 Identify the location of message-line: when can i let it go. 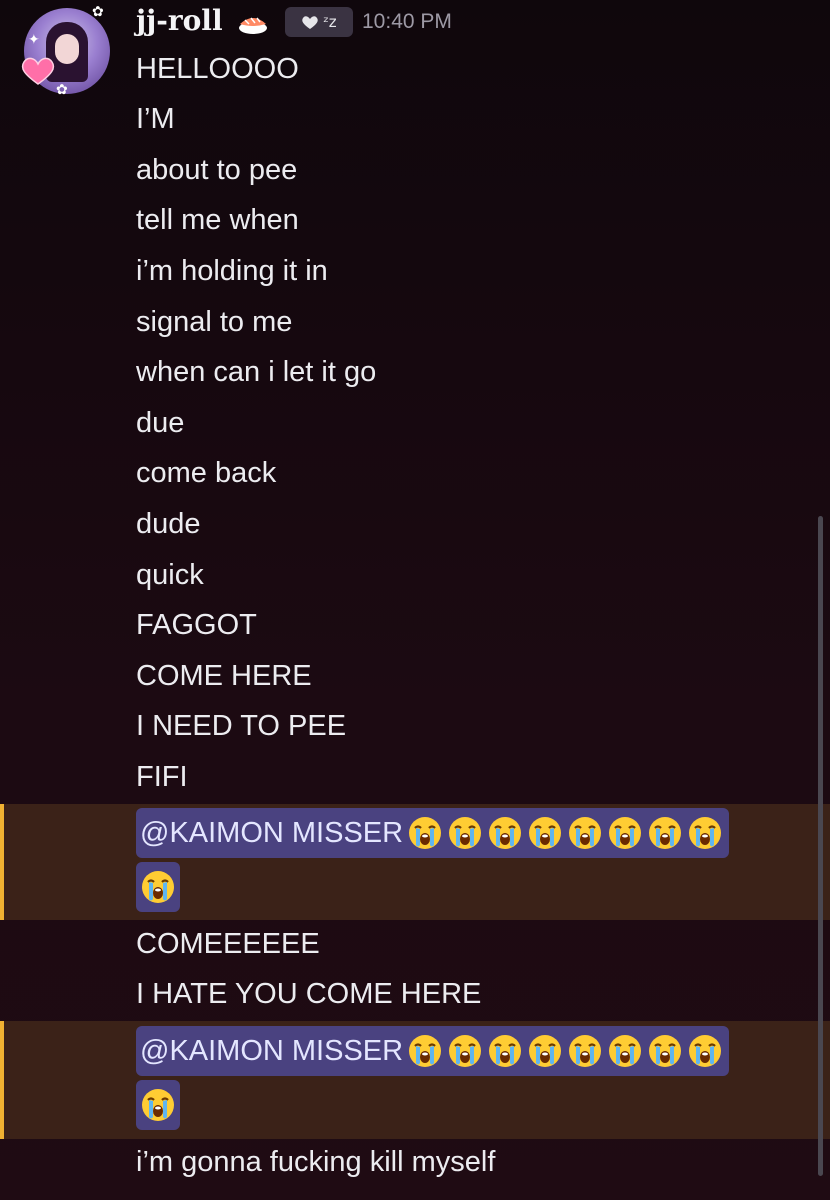
(256, 372).